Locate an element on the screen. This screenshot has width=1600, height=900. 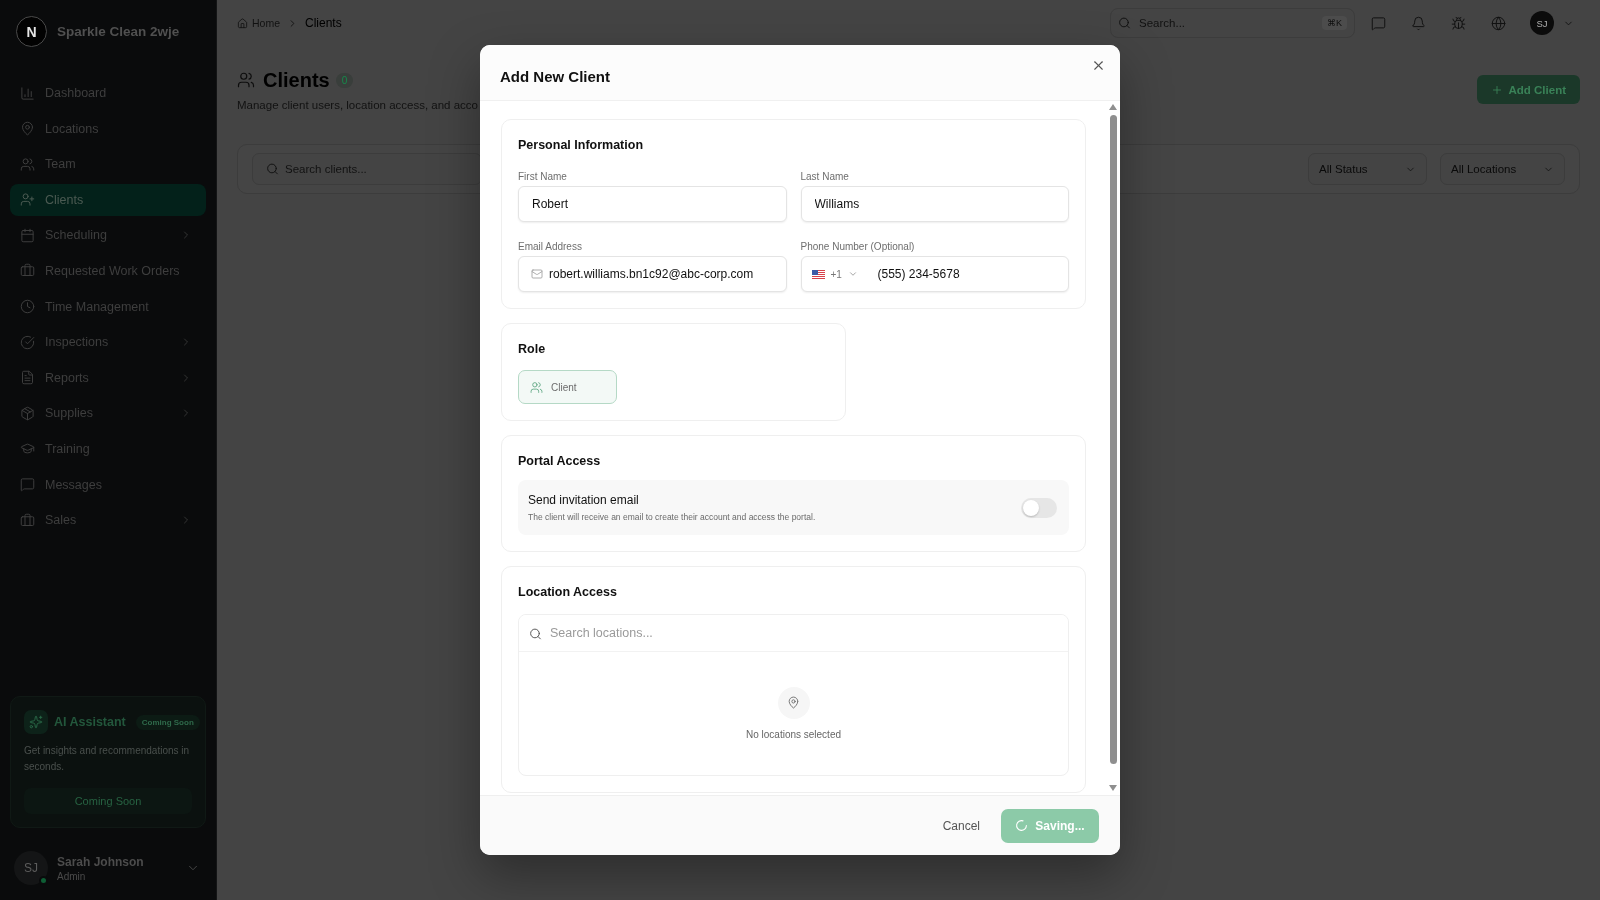
bug-icon is located at coordinates (1458, 23).